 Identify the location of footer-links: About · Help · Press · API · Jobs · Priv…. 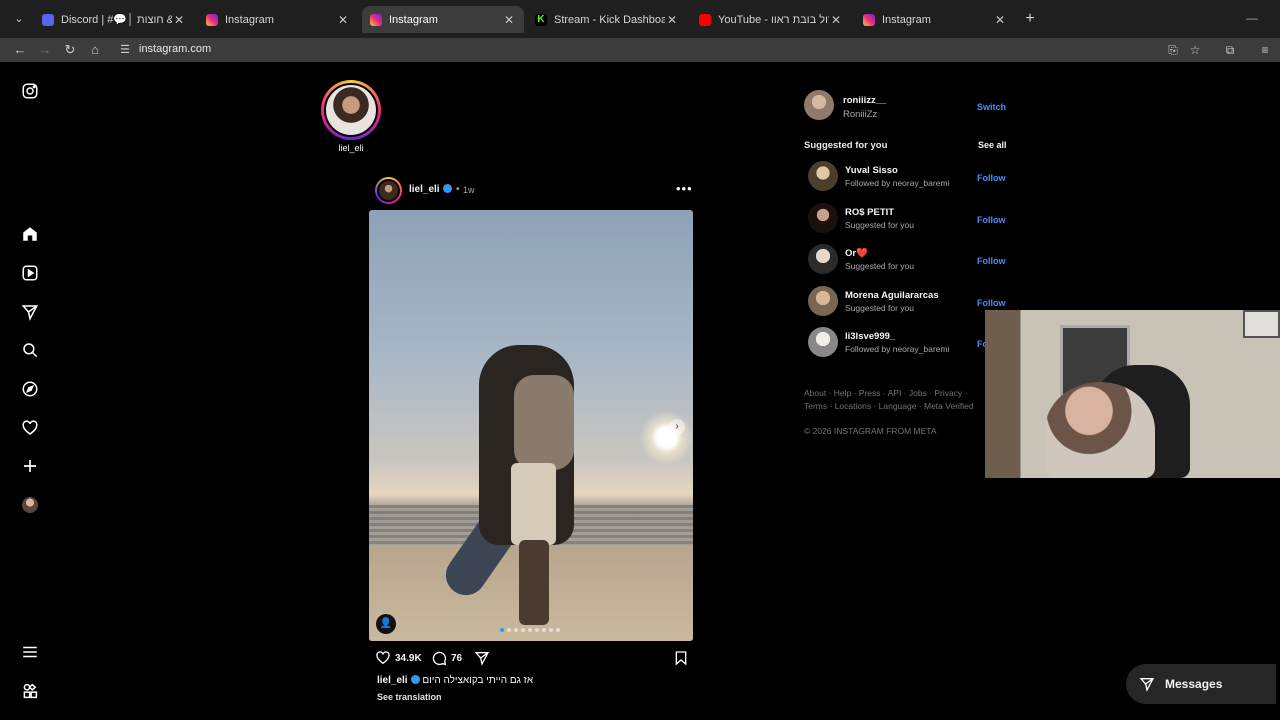
(894, 400).